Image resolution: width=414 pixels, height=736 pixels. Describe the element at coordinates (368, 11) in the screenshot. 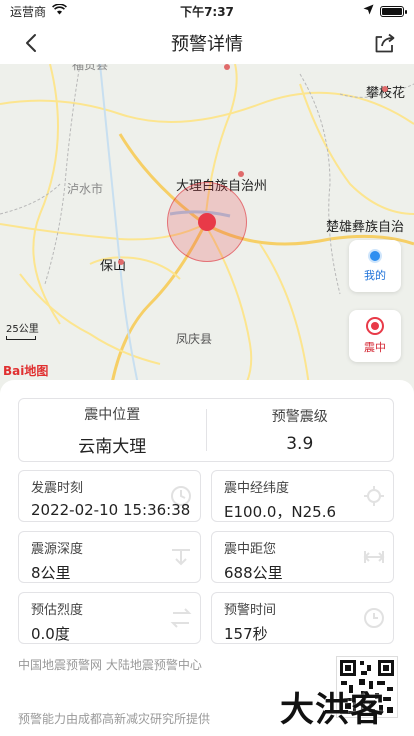

I see `location-arrow-icon` at that location.